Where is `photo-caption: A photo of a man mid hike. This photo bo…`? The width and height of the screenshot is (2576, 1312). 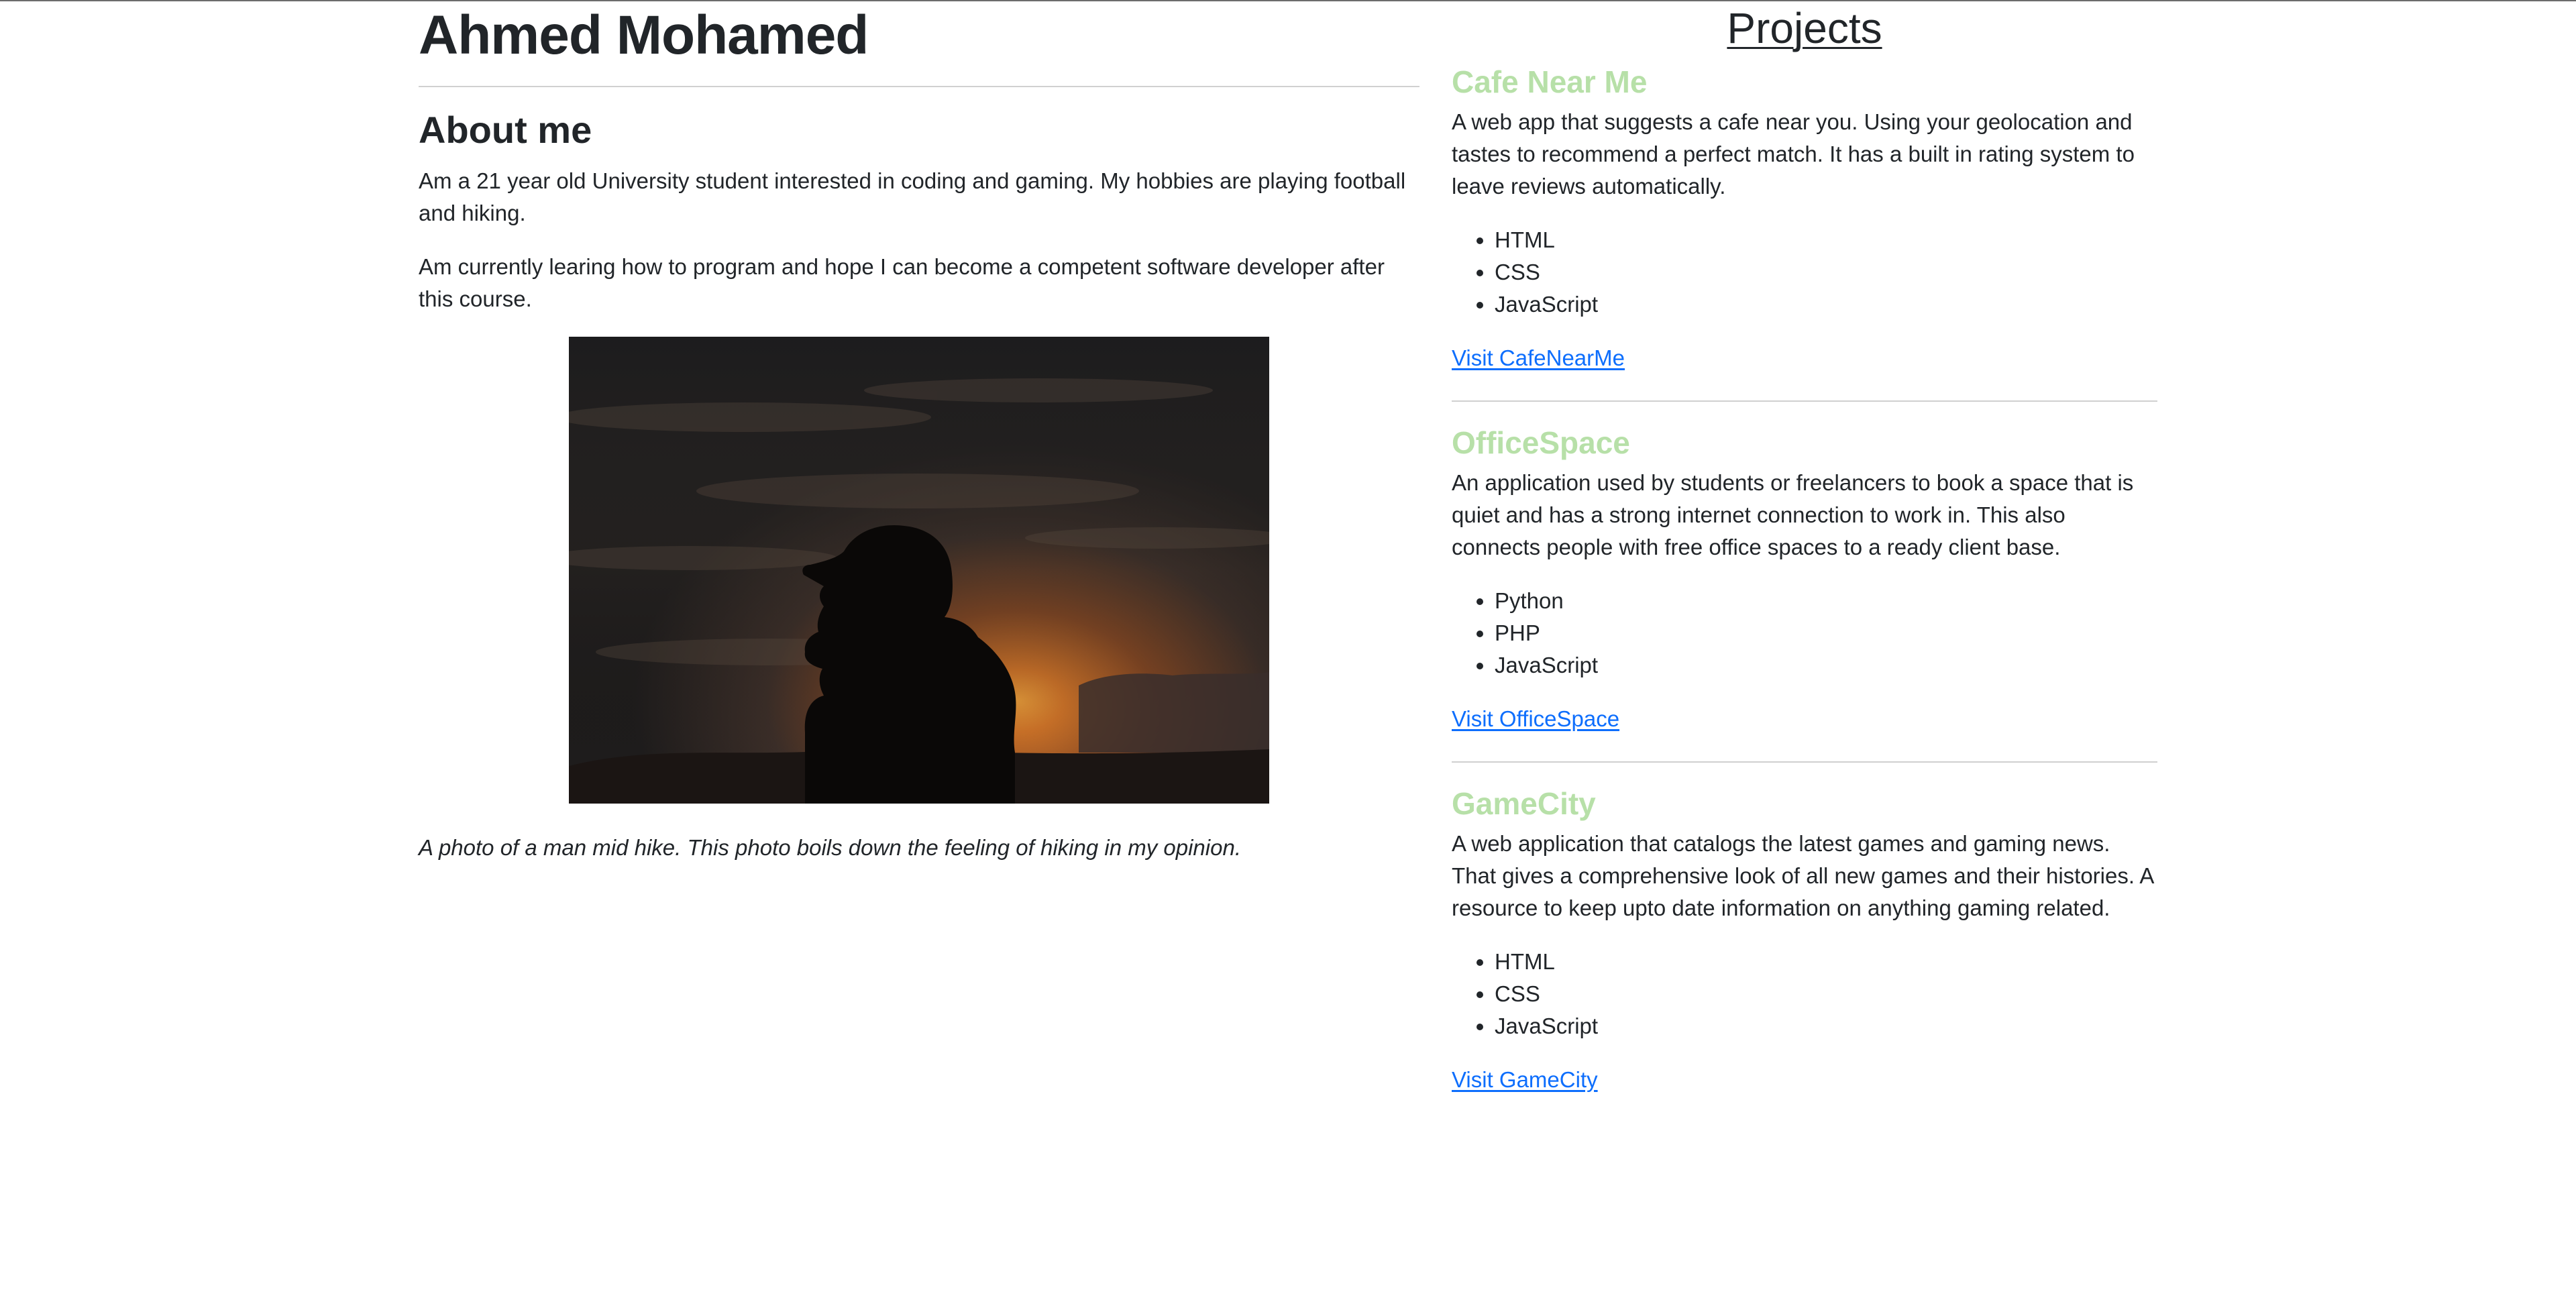 photo-caption: A photo of a man mid hike. This photo bo… is located at coordinates (830, 848).